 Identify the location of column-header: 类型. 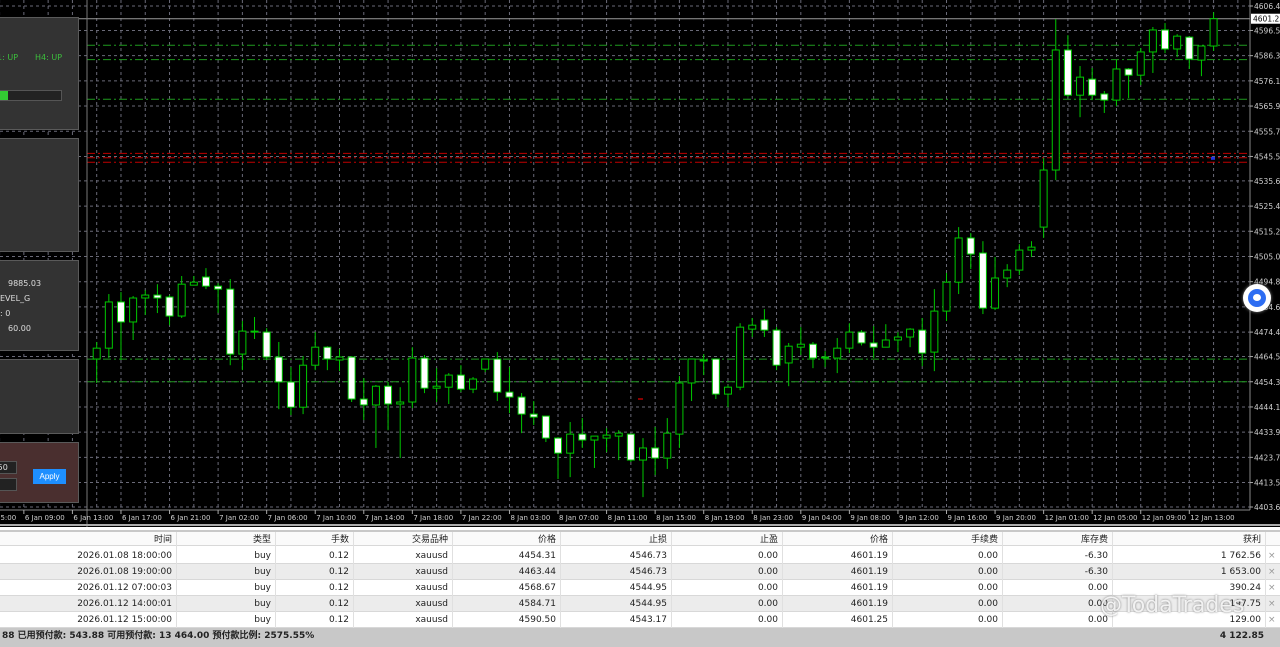
(226, 540).